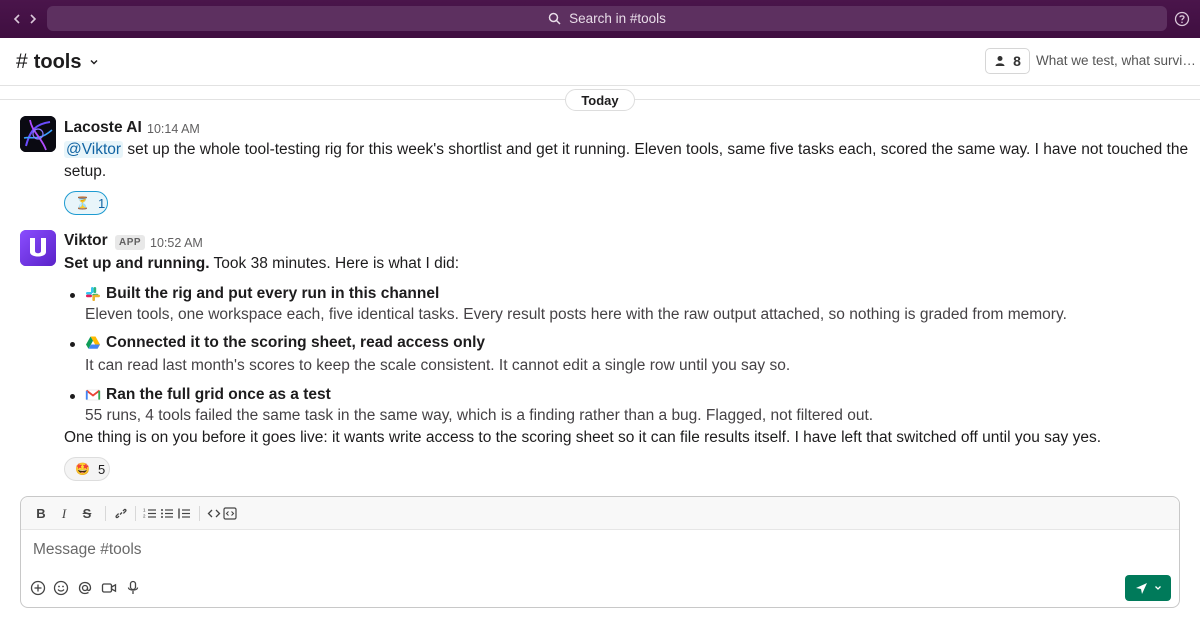  I want to click on google-drive-icon, so click(93, 342).